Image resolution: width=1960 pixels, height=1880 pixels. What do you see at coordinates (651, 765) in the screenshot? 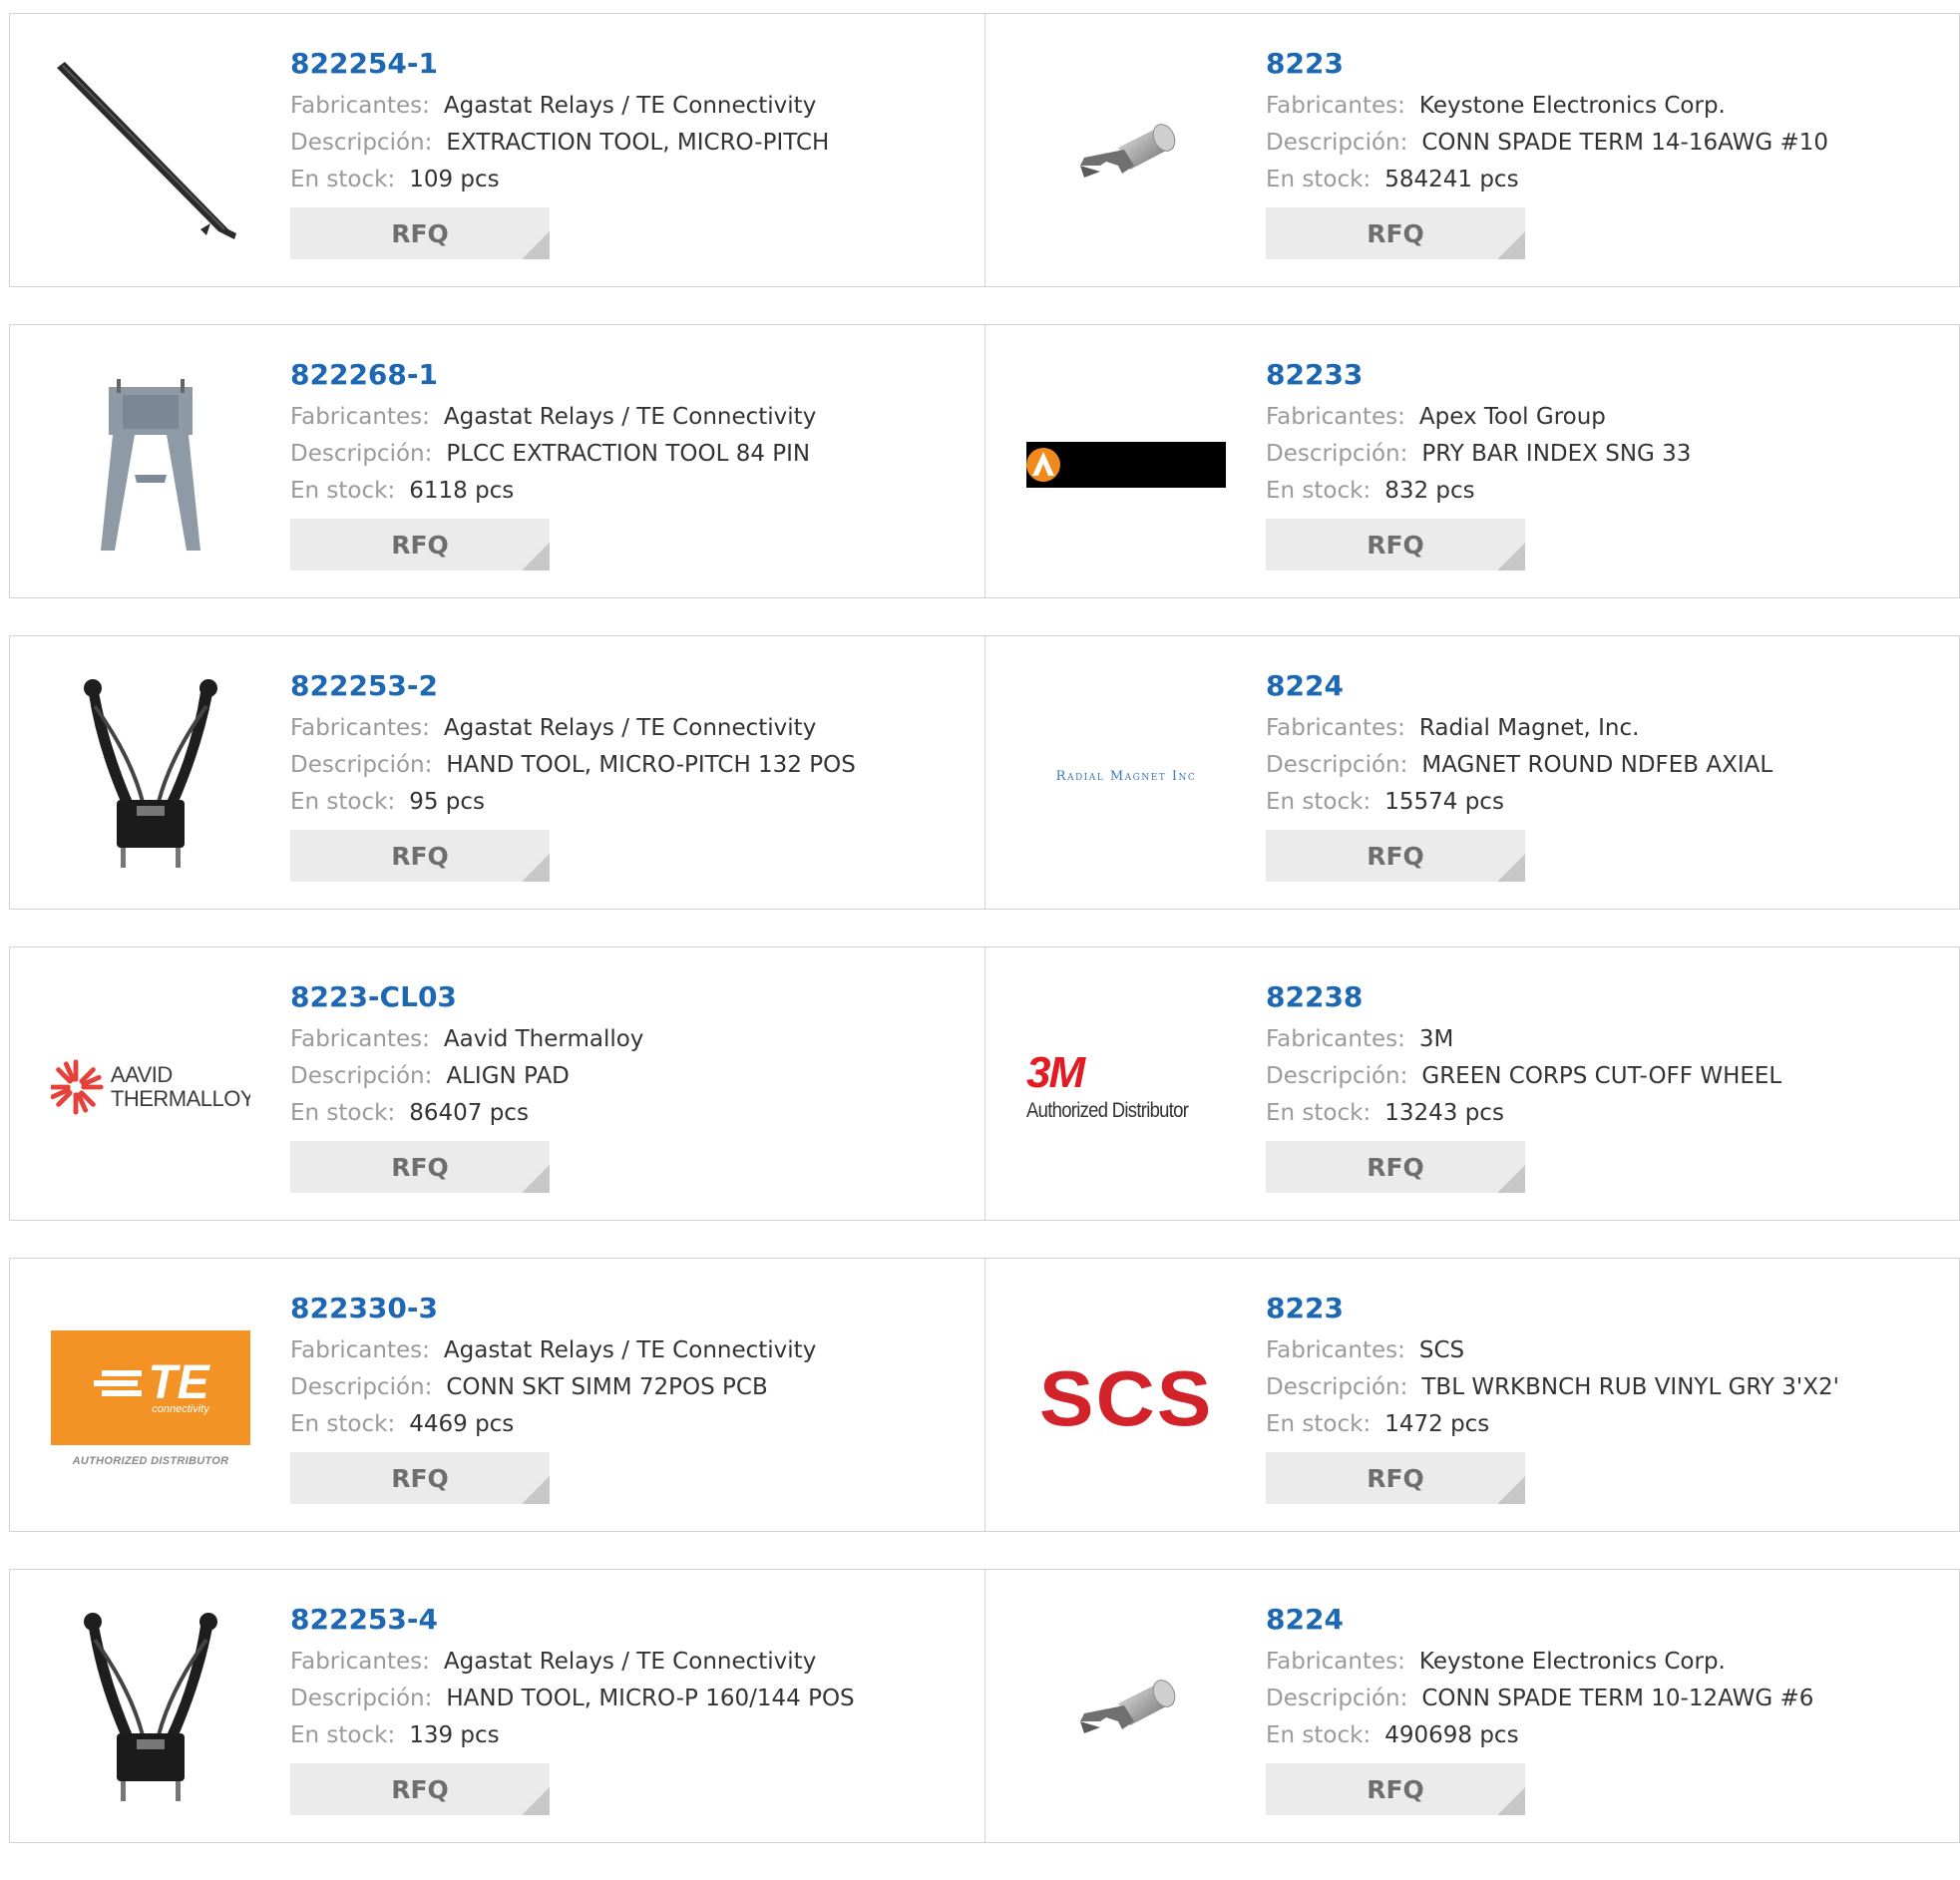
I see `description-value: HAND TOOL, MICRO-PITCH 132 POS` at bounding box center [651, 765].